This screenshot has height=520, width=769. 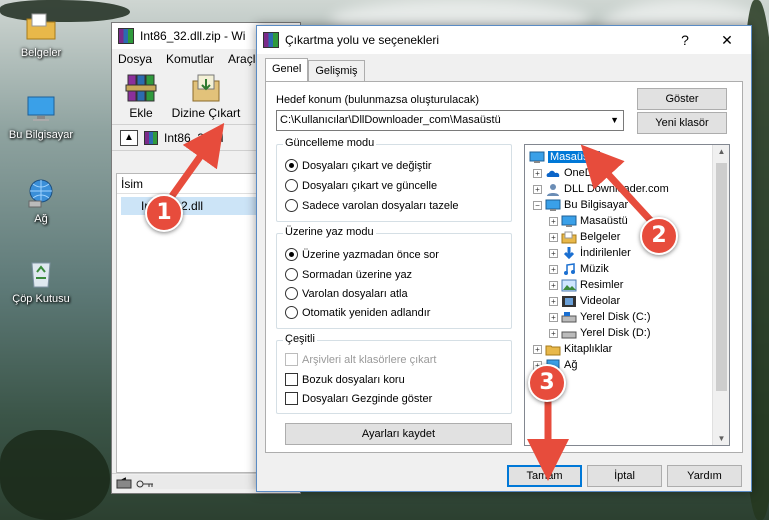 What do you see at coordinates (504, 40) in the screenshot?
I see `dialog-titlebar: Çıkartma yolu ve seçenekleri ? ✕` at bounding box center [504, 40].